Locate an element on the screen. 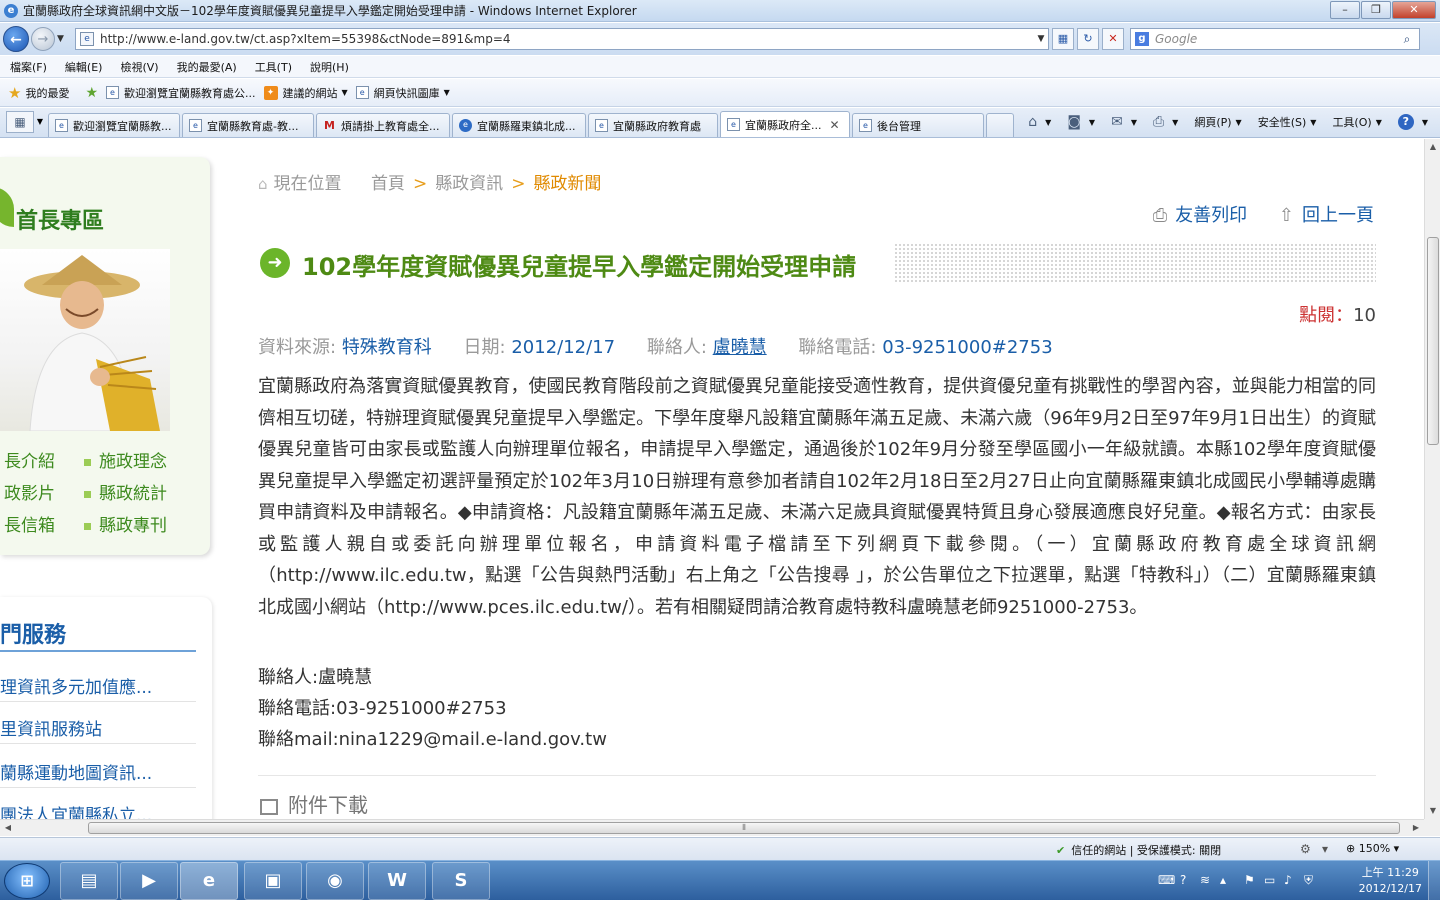  page-menu: 網頁(P) ▼ is located at coordinates (1217, 122).